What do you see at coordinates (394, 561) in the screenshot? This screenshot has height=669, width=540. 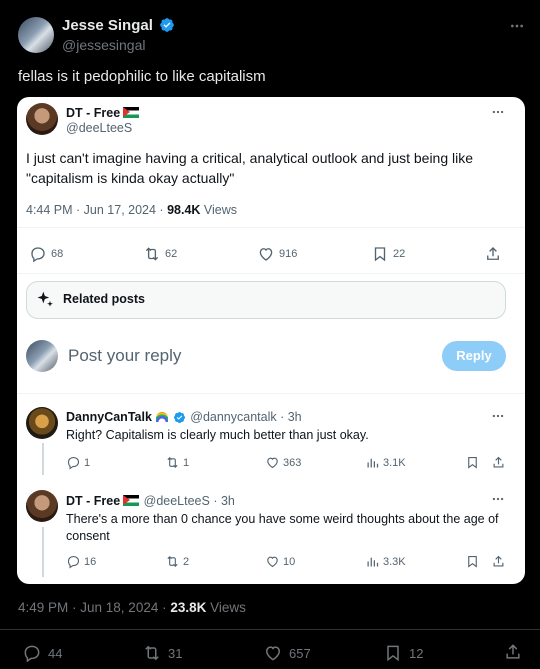 I see `reply-views-count: 3.3K` at bounding box center [394, 561].